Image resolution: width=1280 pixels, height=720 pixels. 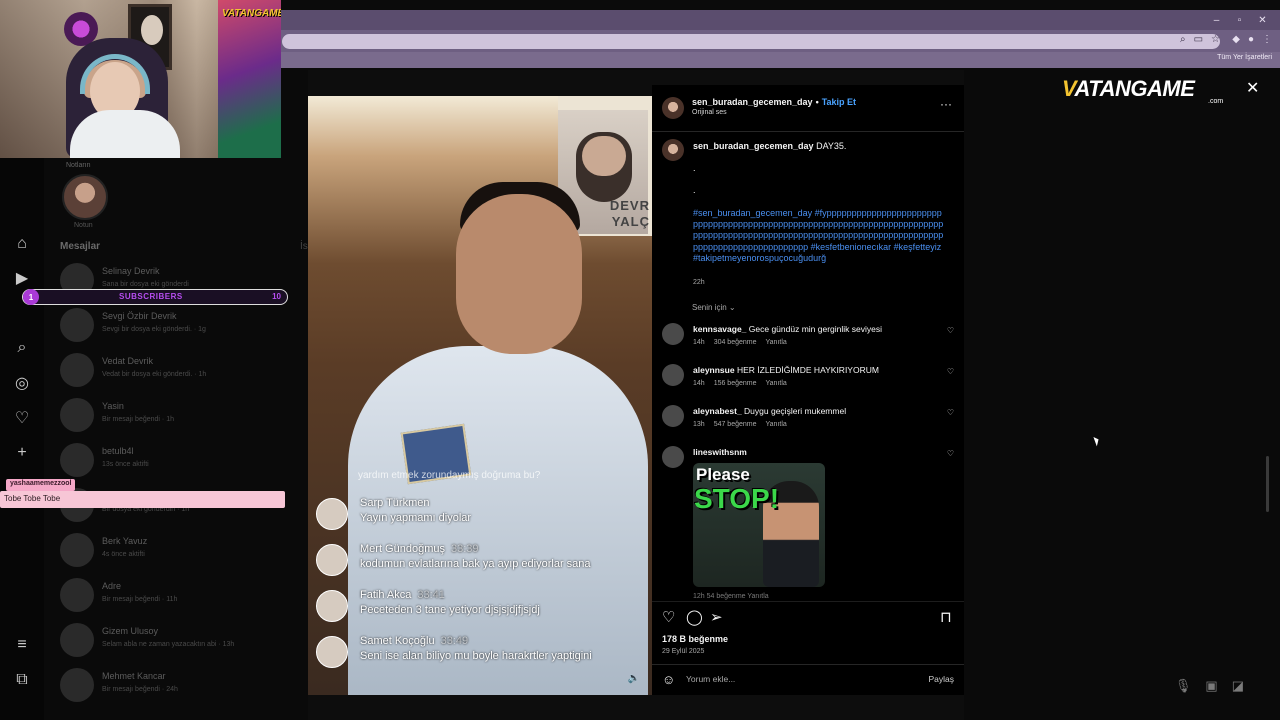 What do you see at coordinates (80, 246) in the screenshot?
I see `messages-title: Mesajlar` at bounding box center [80, 246].